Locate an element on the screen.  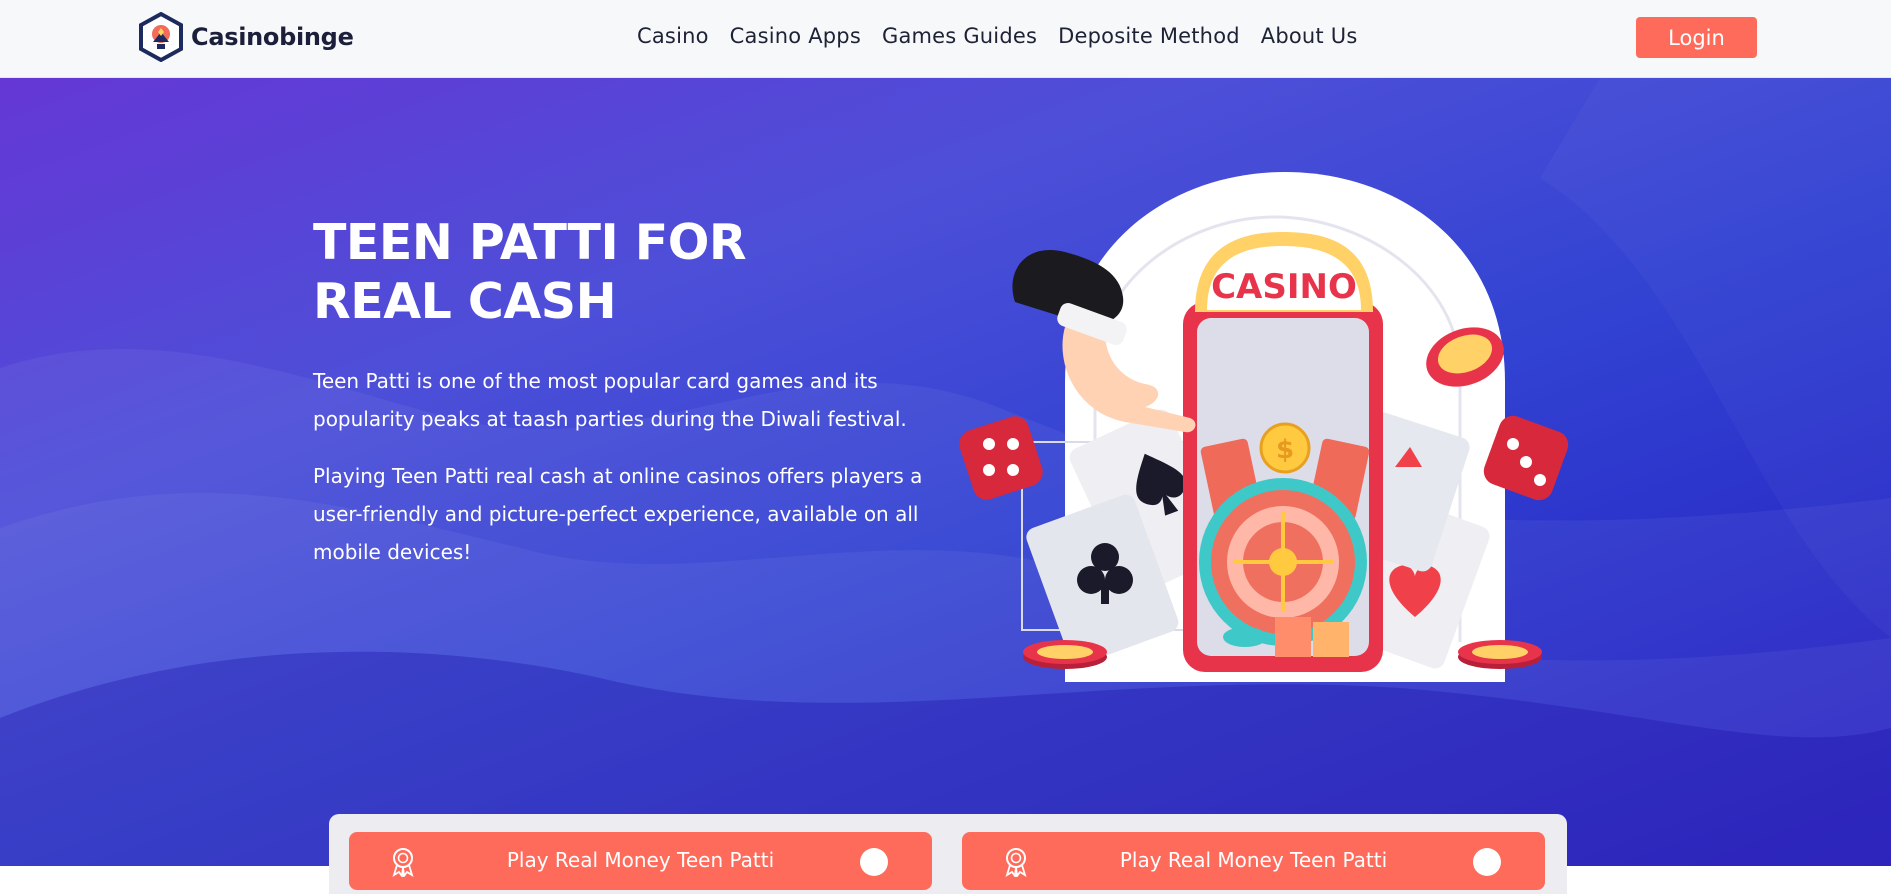
chip-bottom-left-icon is located at coordinates (1065, 654).